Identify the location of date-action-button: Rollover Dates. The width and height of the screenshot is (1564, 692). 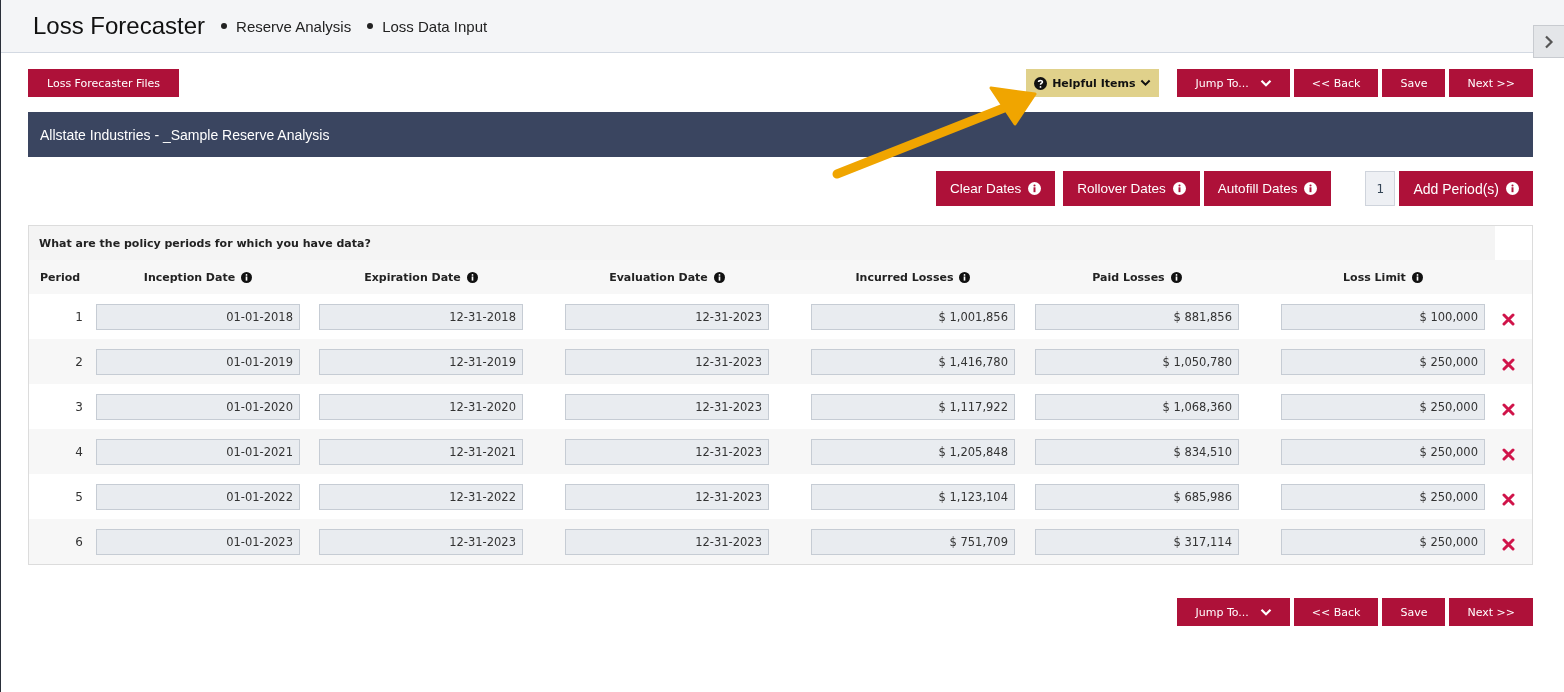
(1131, 188).